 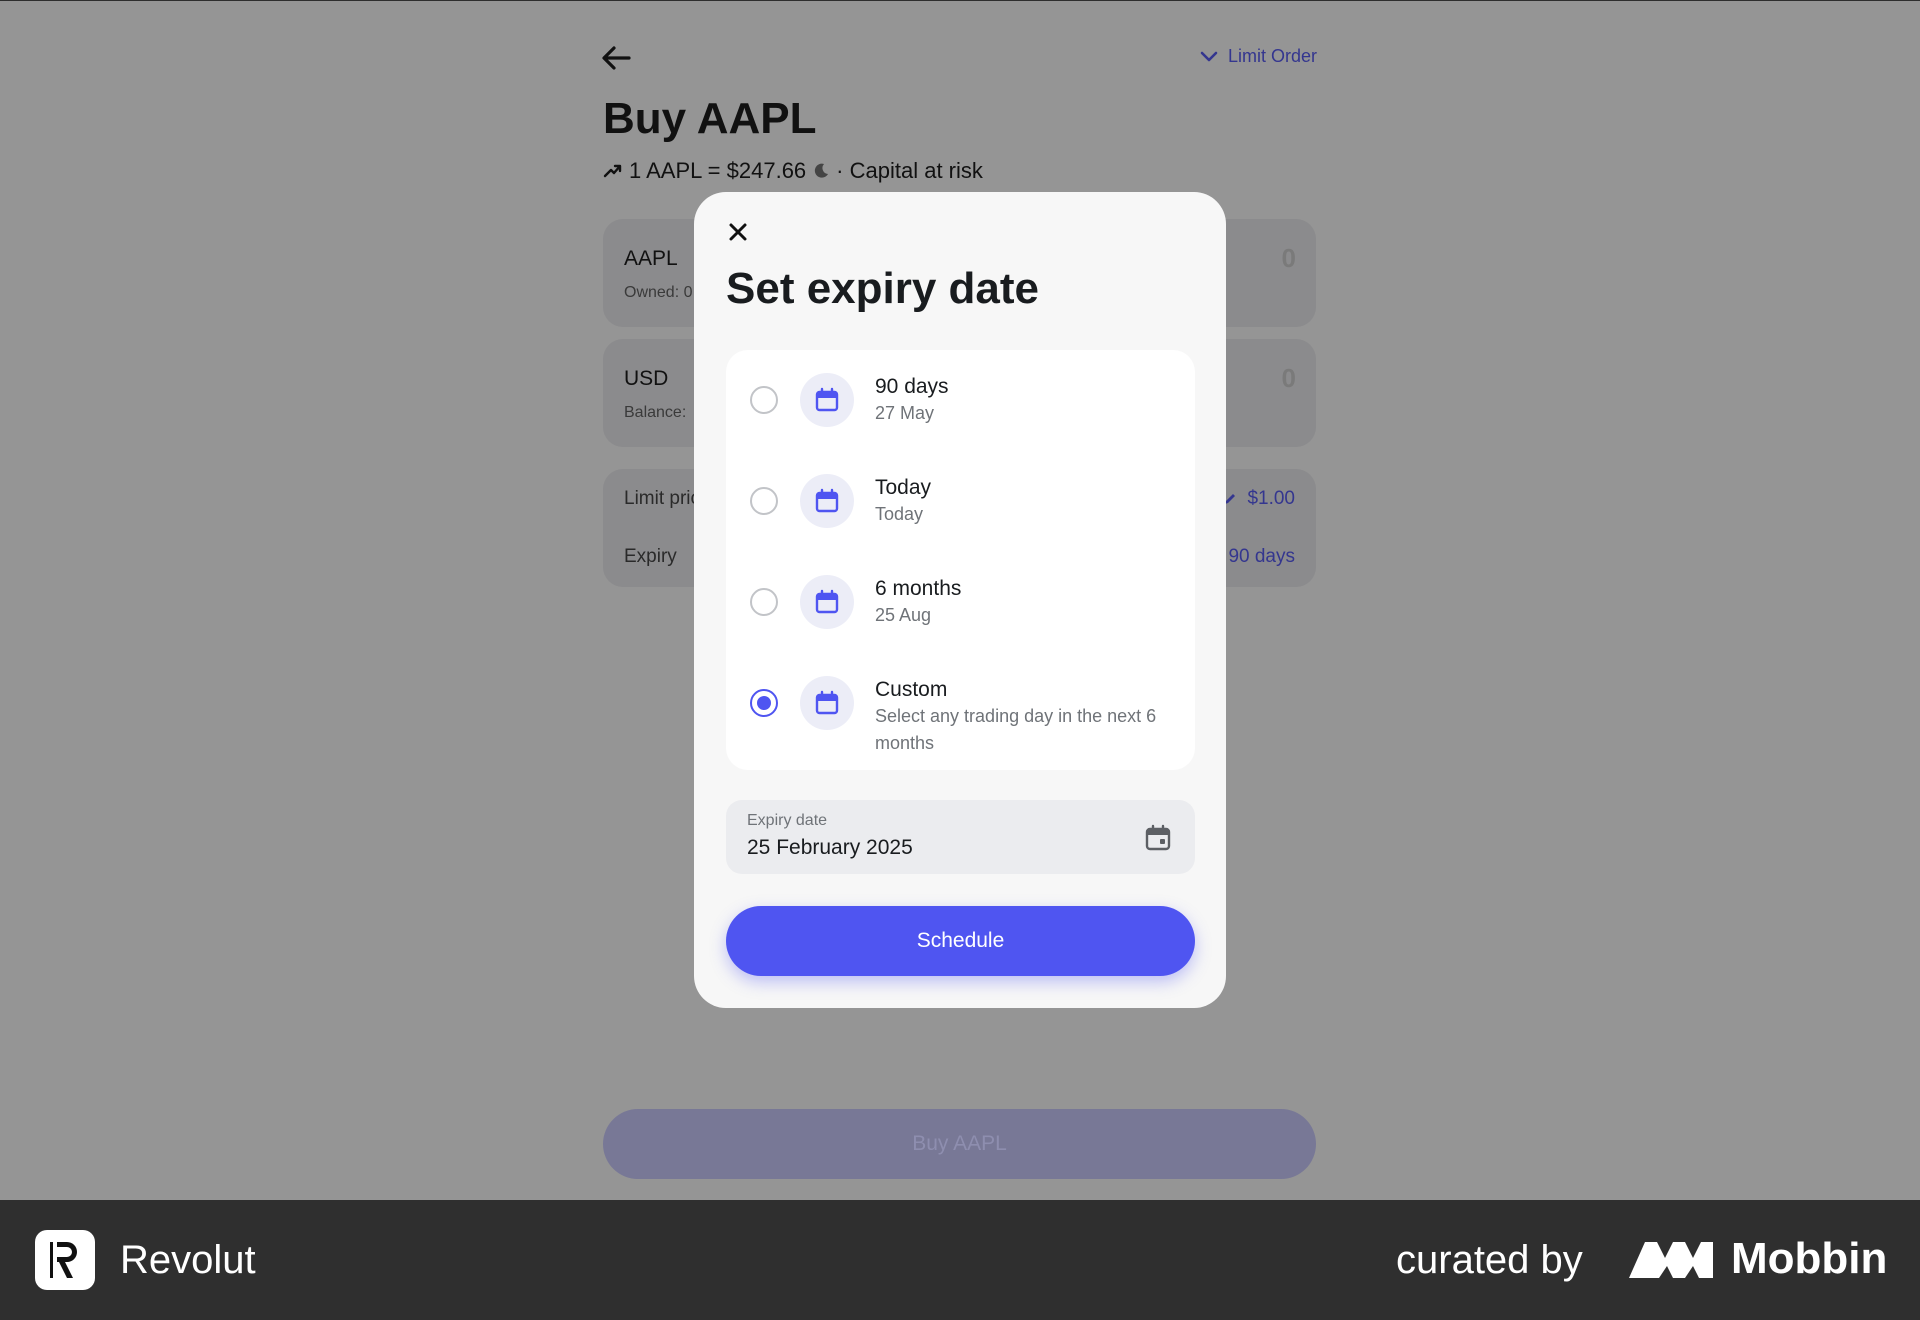 What do you see at coordinates (899, 514) in the screenshot?
I see `option-subtitle: Today` at bounding box center [899, 514].